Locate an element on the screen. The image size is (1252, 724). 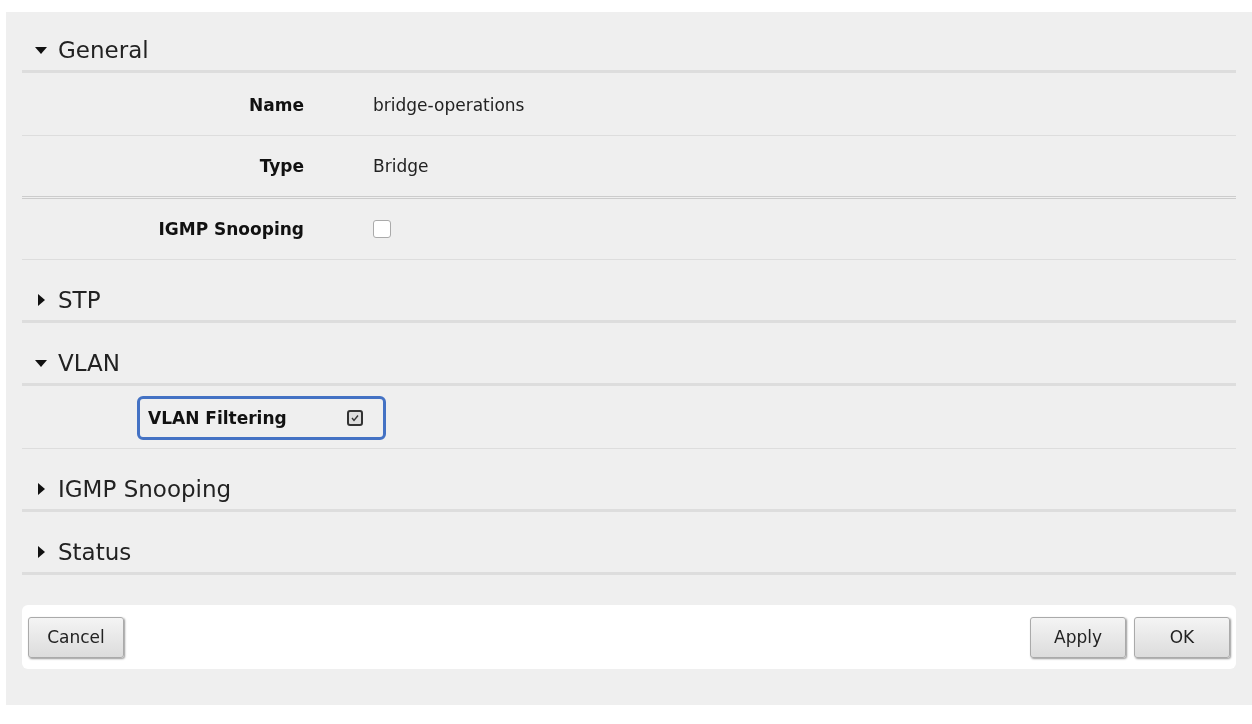
field-value: bridge-operations is located at coordinates (449, 105).